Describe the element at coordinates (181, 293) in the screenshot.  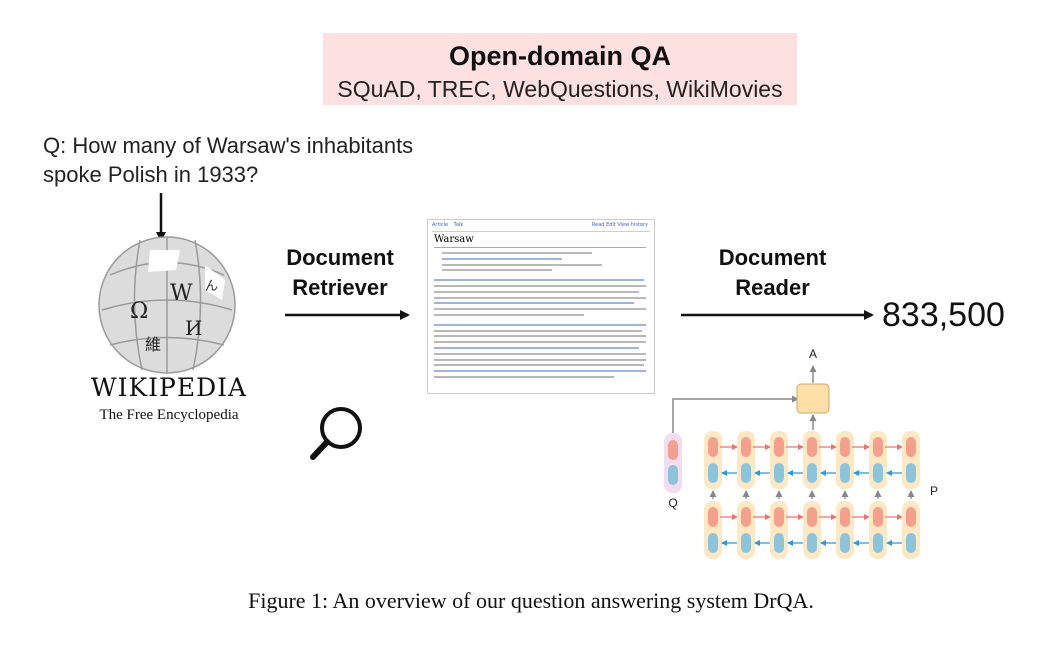
I see `svg-text: W` at that location.